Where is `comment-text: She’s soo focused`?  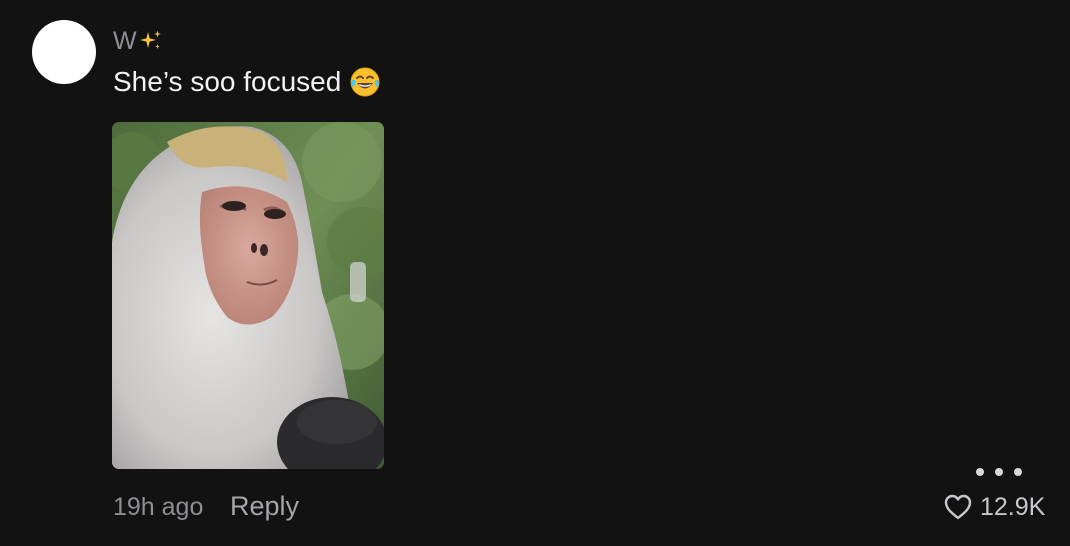 comment-text: She’s soo focused is located at coordinates (227, 81).